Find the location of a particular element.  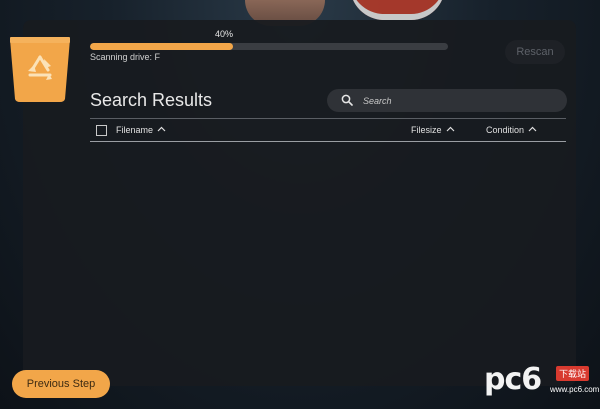

column-label-filename: Filename is located at coordinates (135, 130).